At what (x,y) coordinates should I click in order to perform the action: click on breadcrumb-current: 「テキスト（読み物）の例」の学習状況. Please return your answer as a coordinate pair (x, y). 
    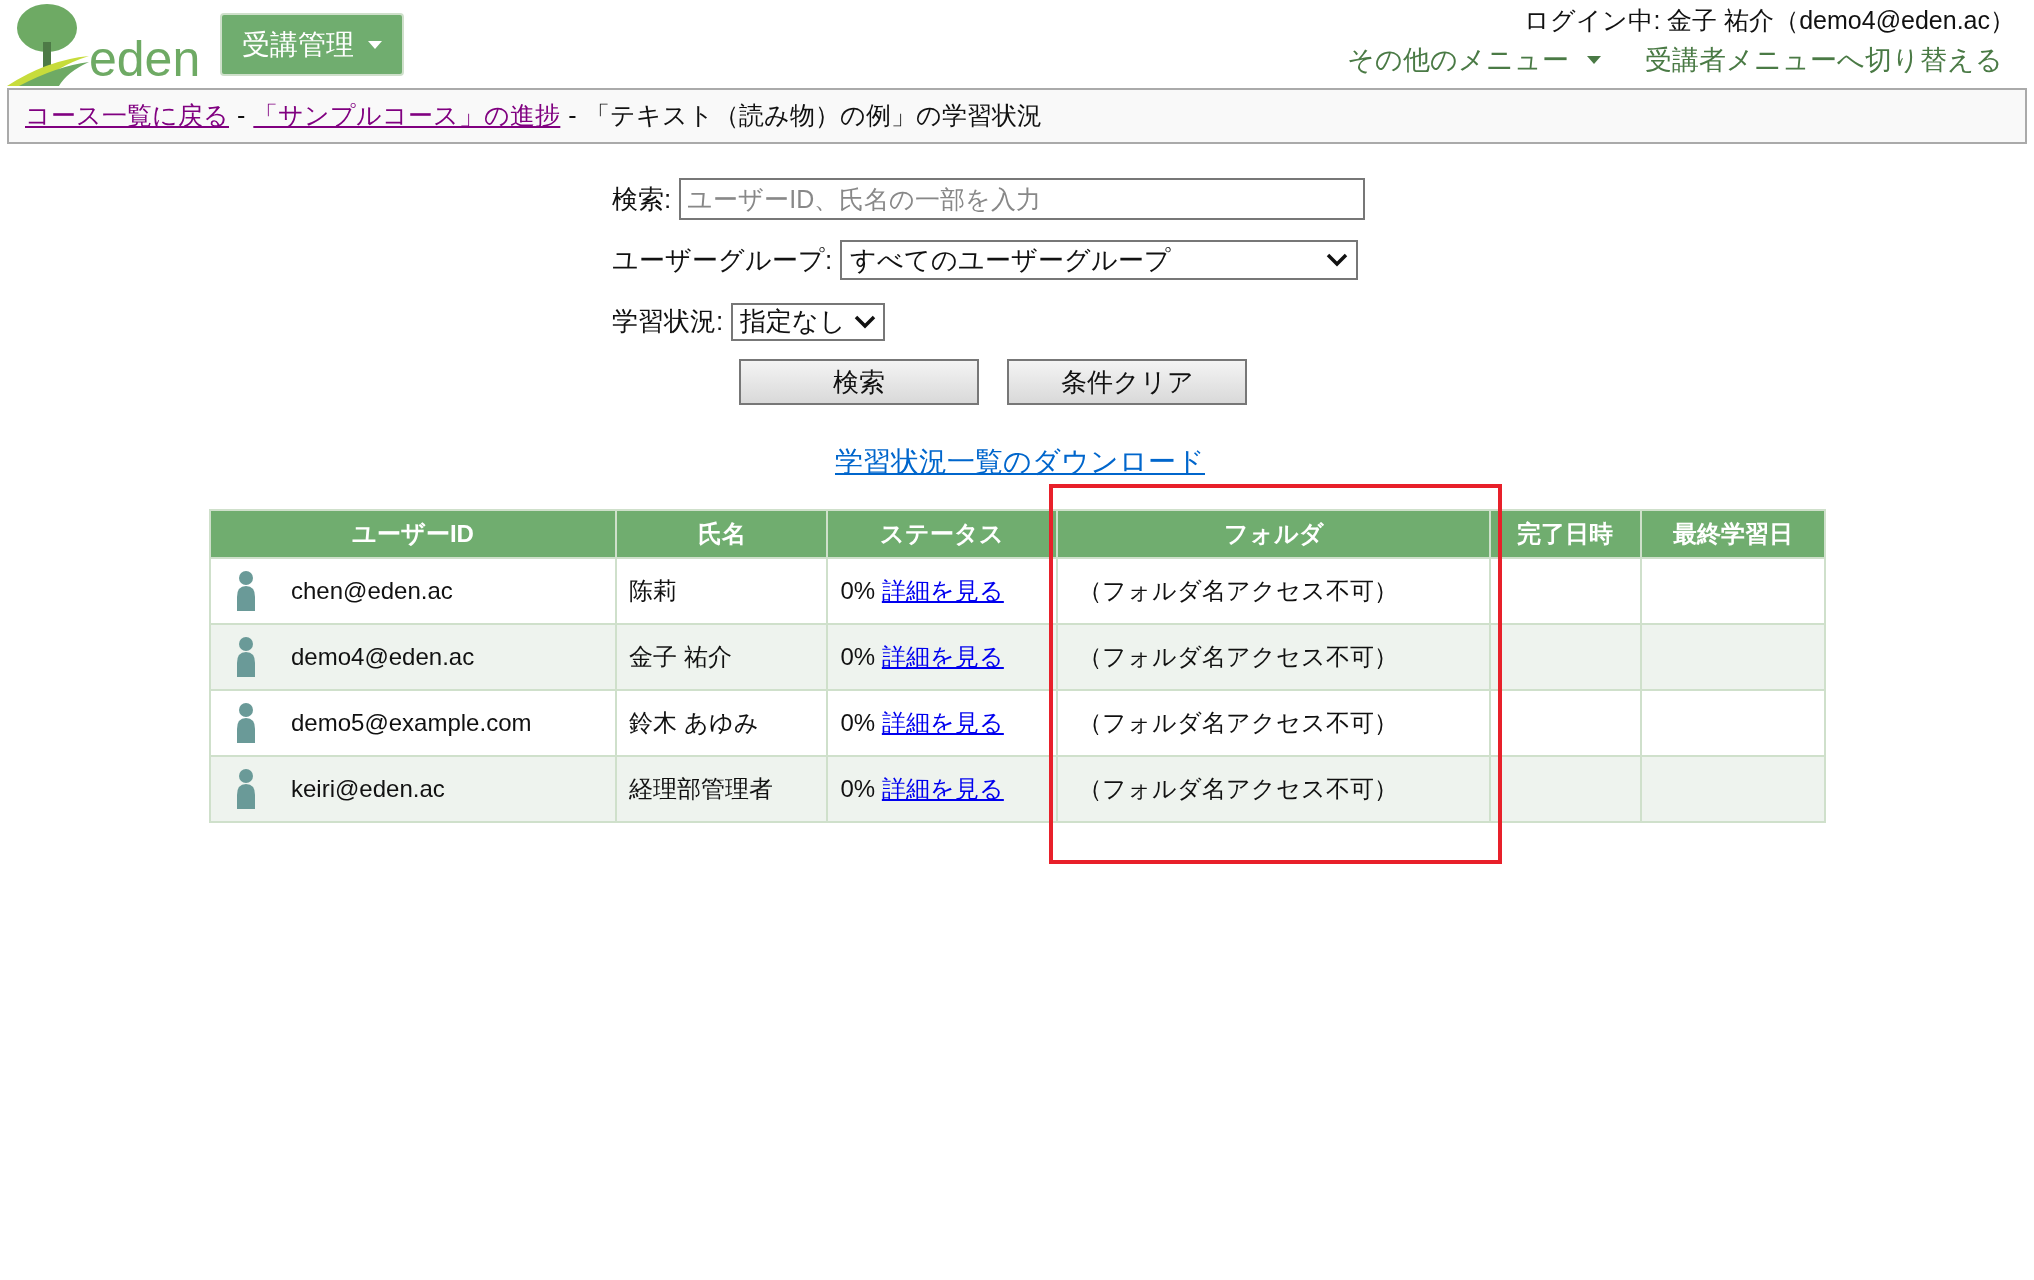
    Looking at the image, I should click on (813, 116).